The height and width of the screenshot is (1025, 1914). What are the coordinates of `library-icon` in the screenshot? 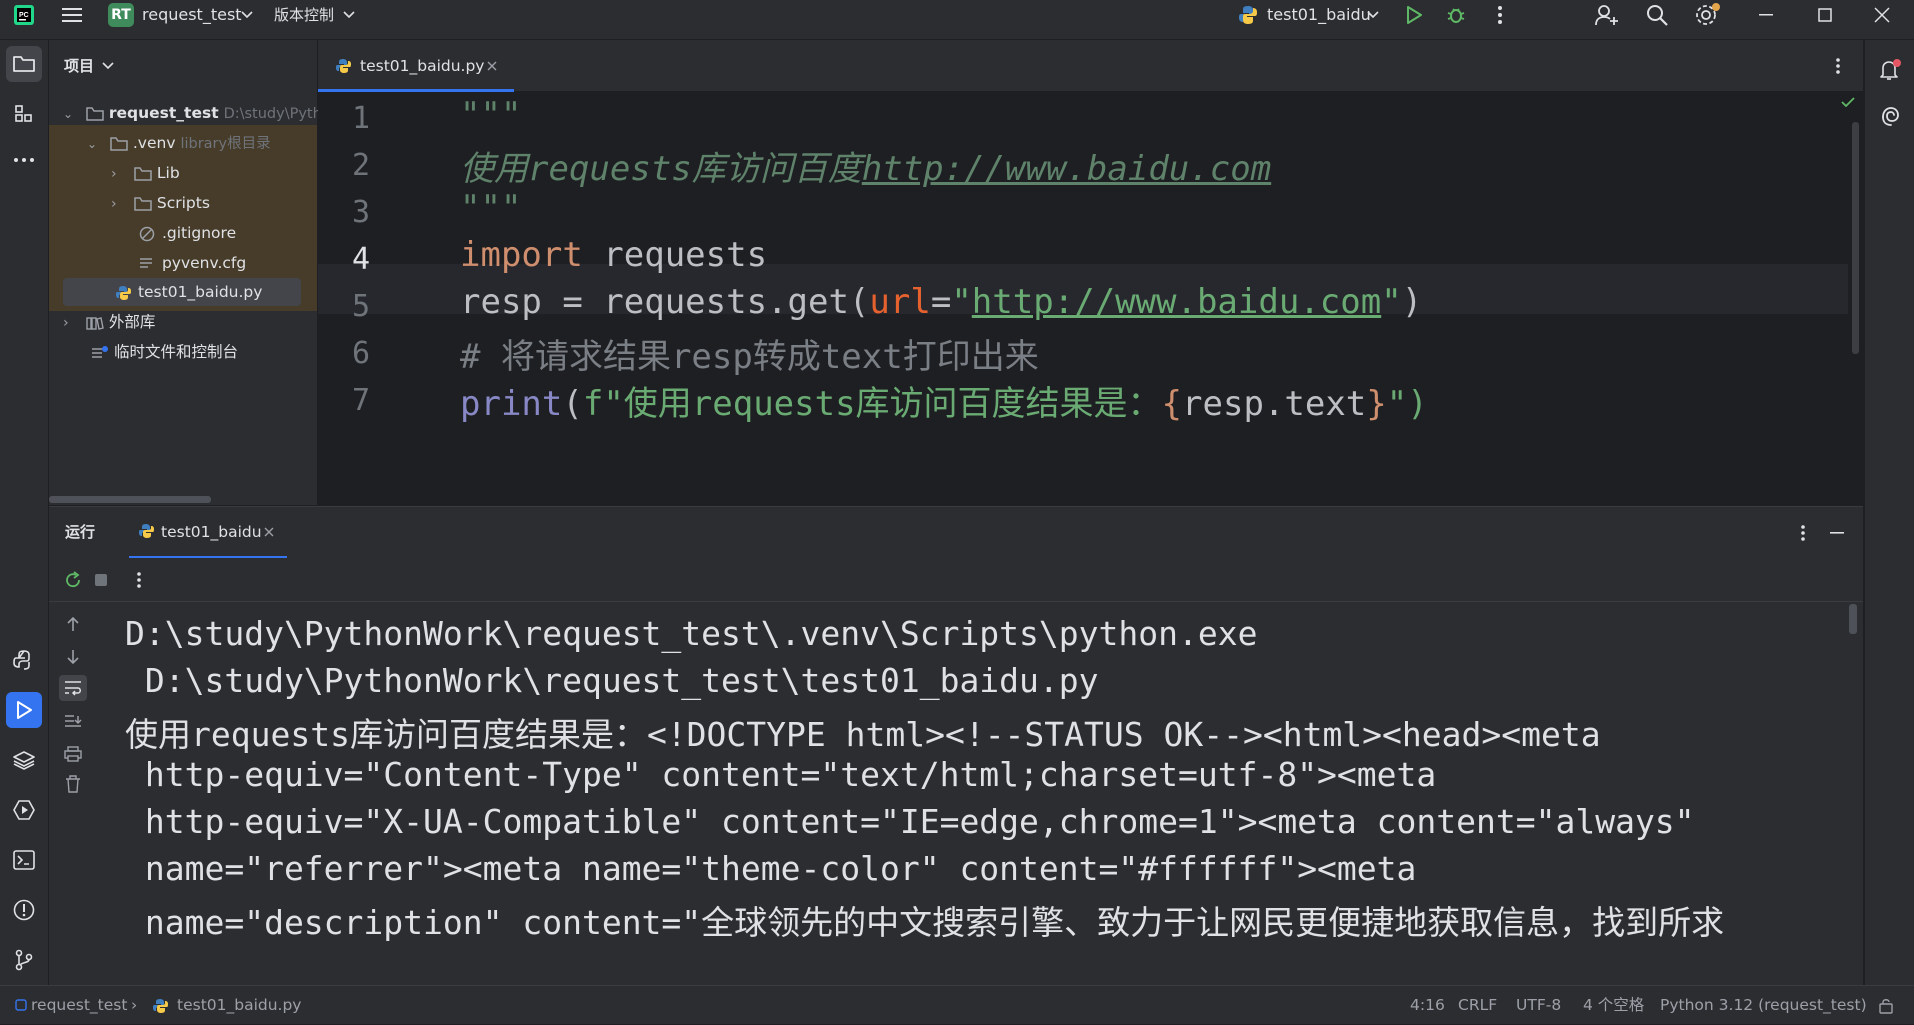 It's located at (95, 323).